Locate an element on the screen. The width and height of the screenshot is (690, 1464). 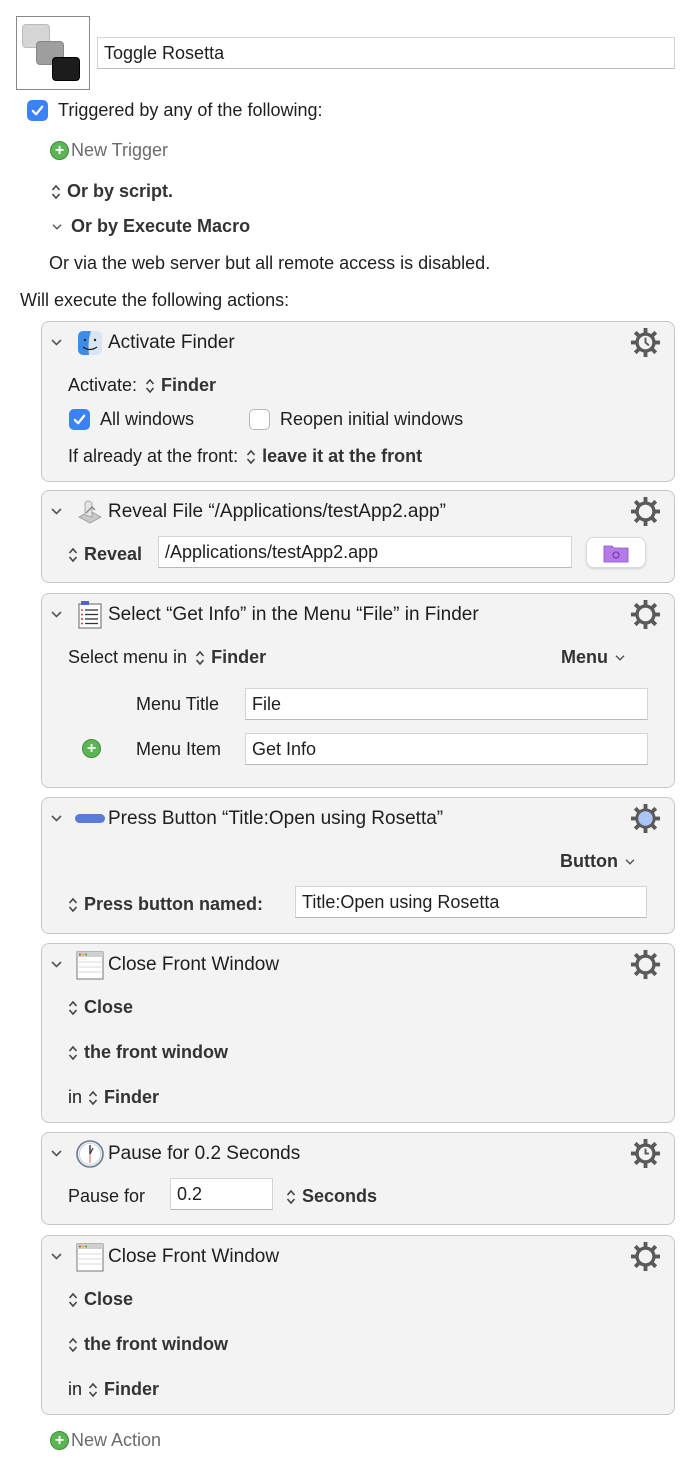
reopen-windows-checkbox-row: Reopen initial windows is located at coordinates (356, 419).